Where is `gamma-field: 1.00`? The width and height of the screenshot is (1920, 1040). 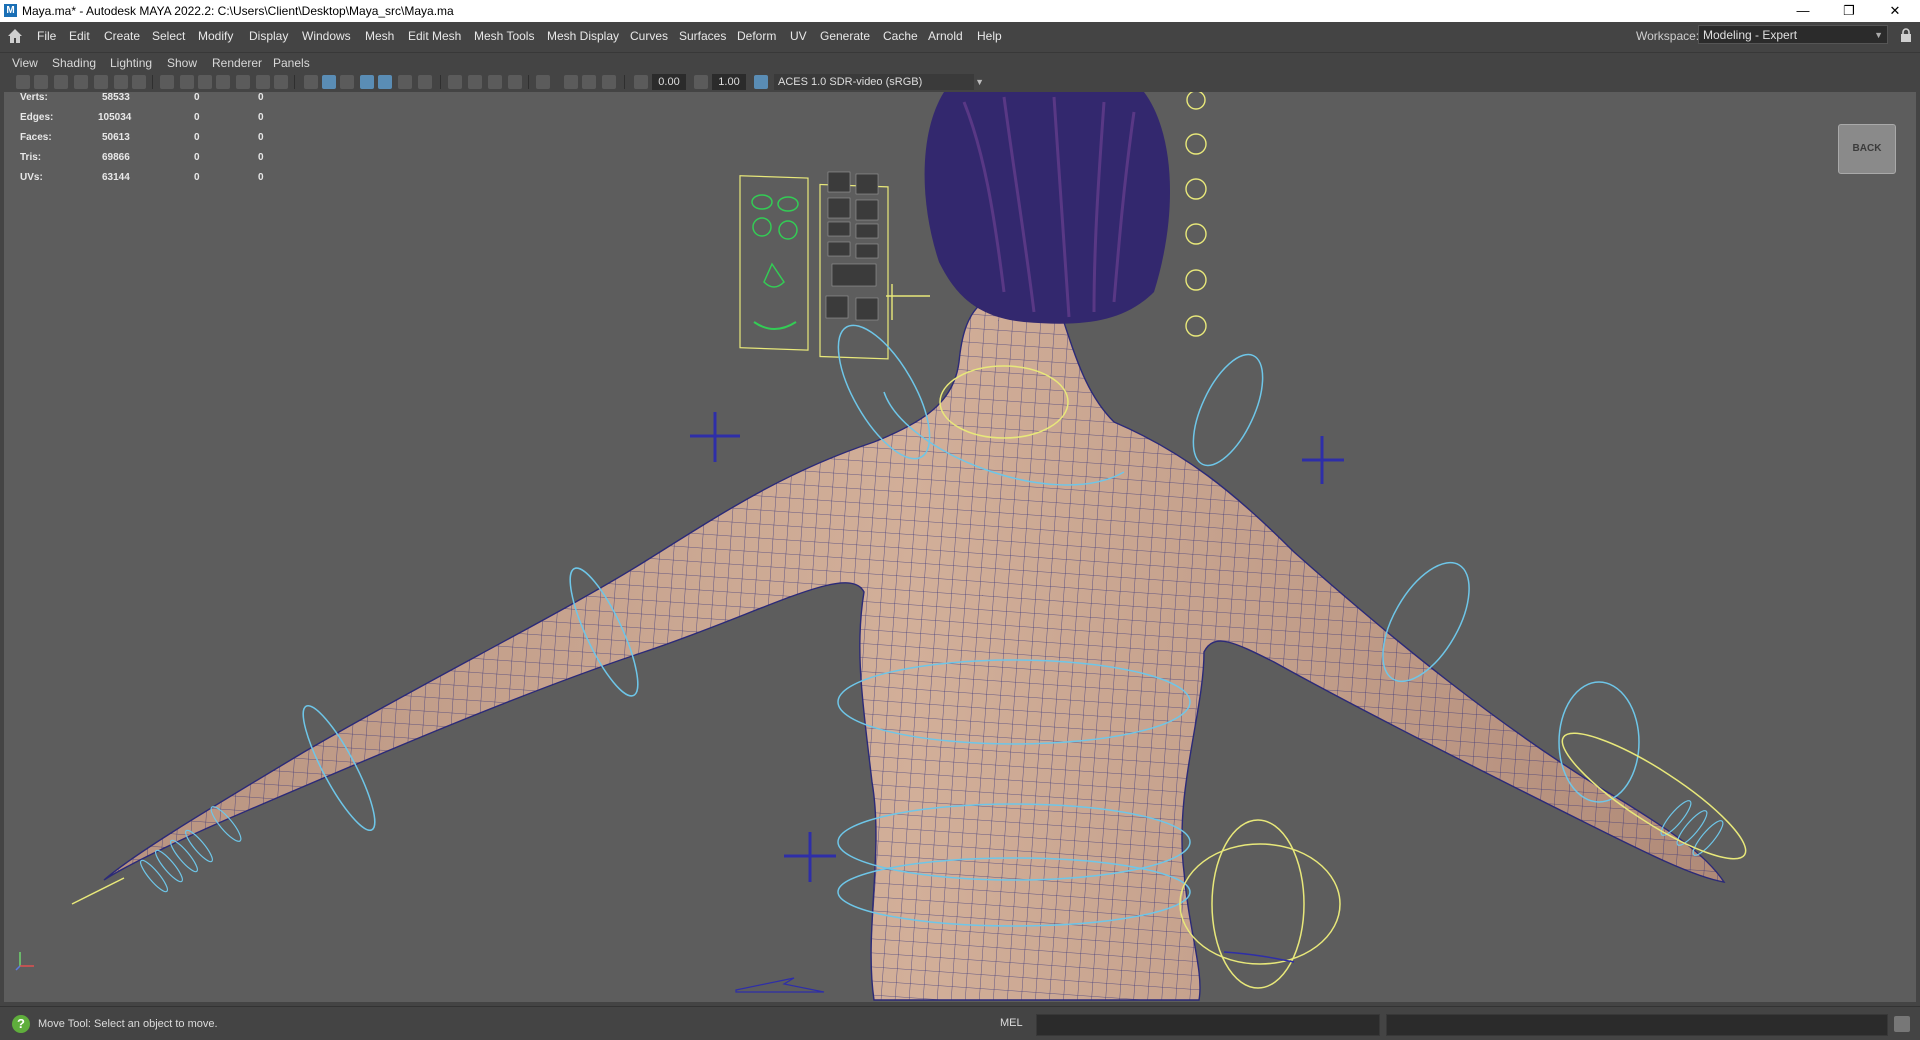 gamma-field: 1.00 is located at coordinates (729, 82).